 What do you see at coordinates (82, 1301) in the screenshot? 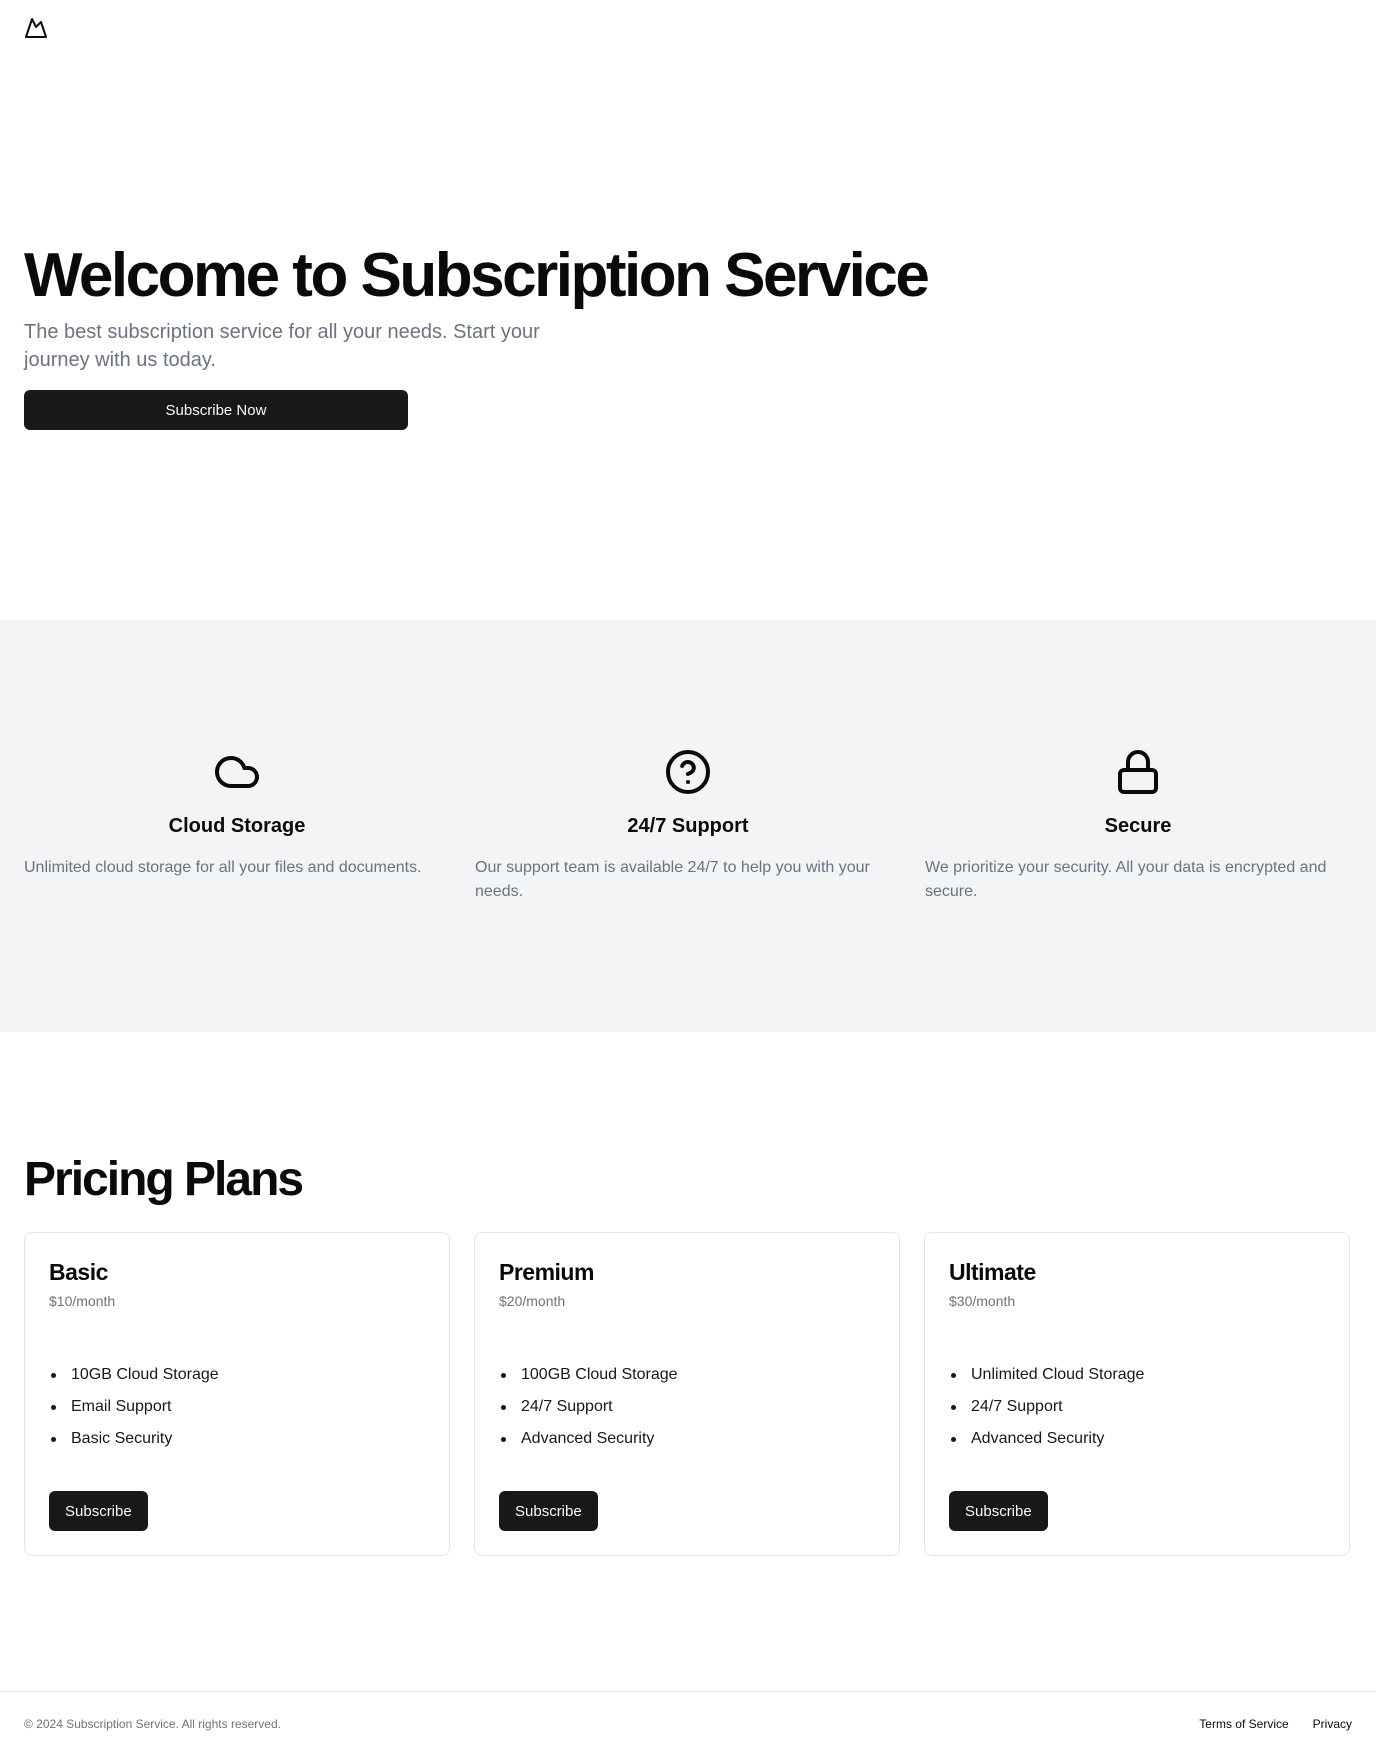
I see `plan-price: $10/month` at bounding box center [82, 1301].